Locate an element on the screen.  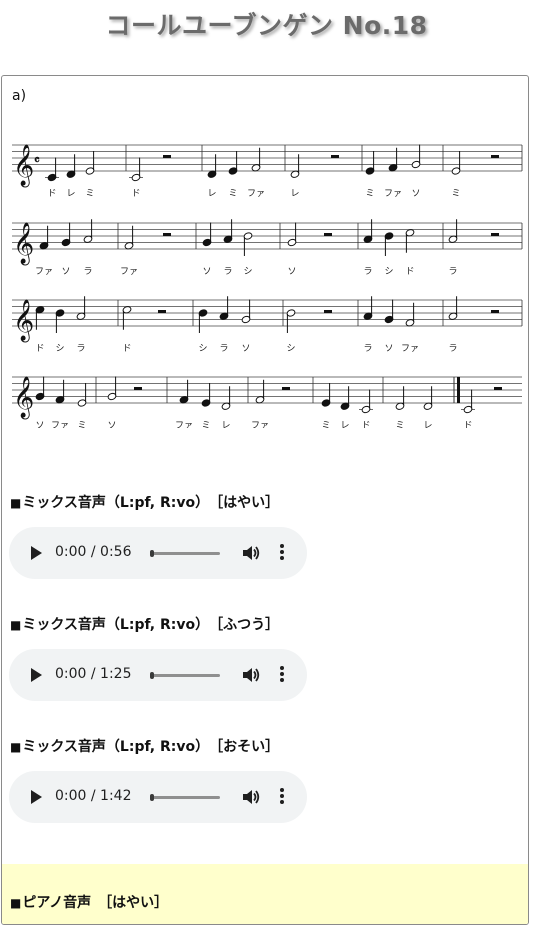
section-heading-text: ミックス音声（L:pf, R:vo） ［おそい］ is located at coordinates (151, 747).